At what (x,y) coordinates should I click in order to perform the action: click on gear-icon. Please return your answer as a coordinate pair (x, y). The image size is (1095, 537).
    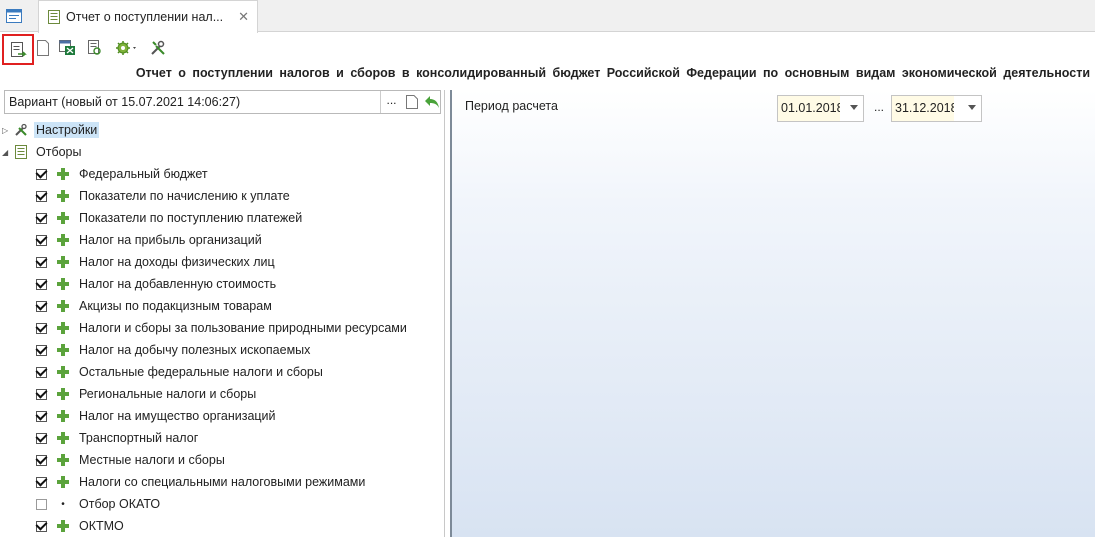
    Looking at the image, I should click on (126, 48).